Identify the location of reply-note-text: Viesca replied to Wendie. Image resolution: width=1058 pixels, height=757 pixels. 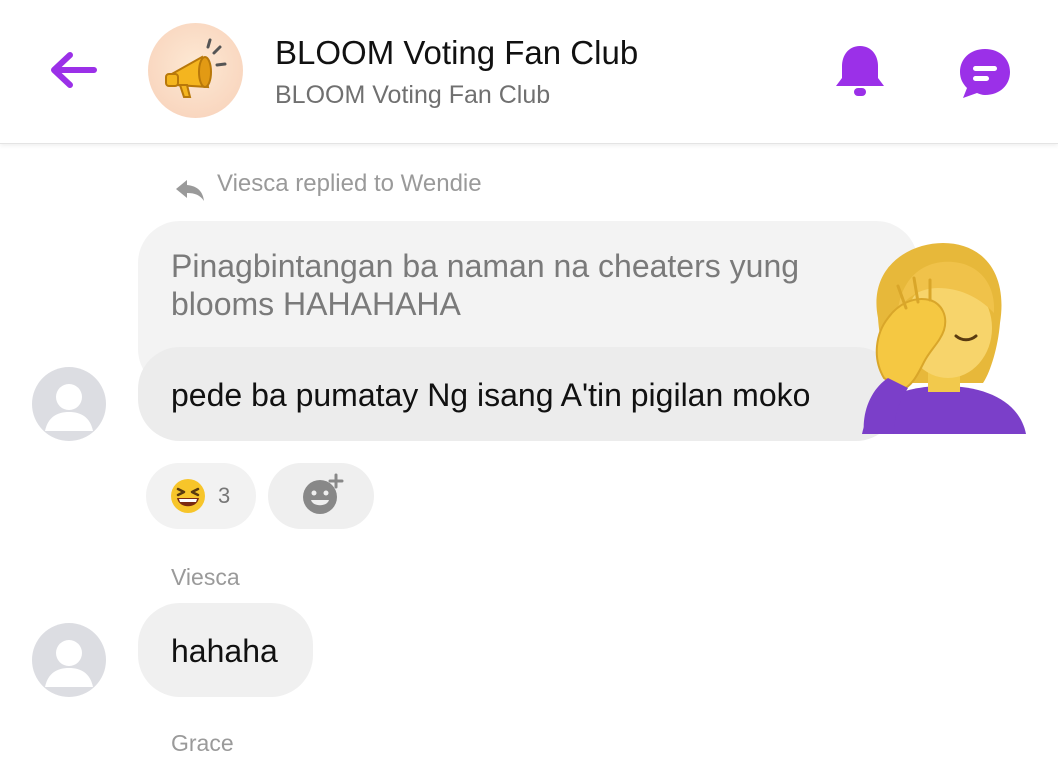
(349, 183).